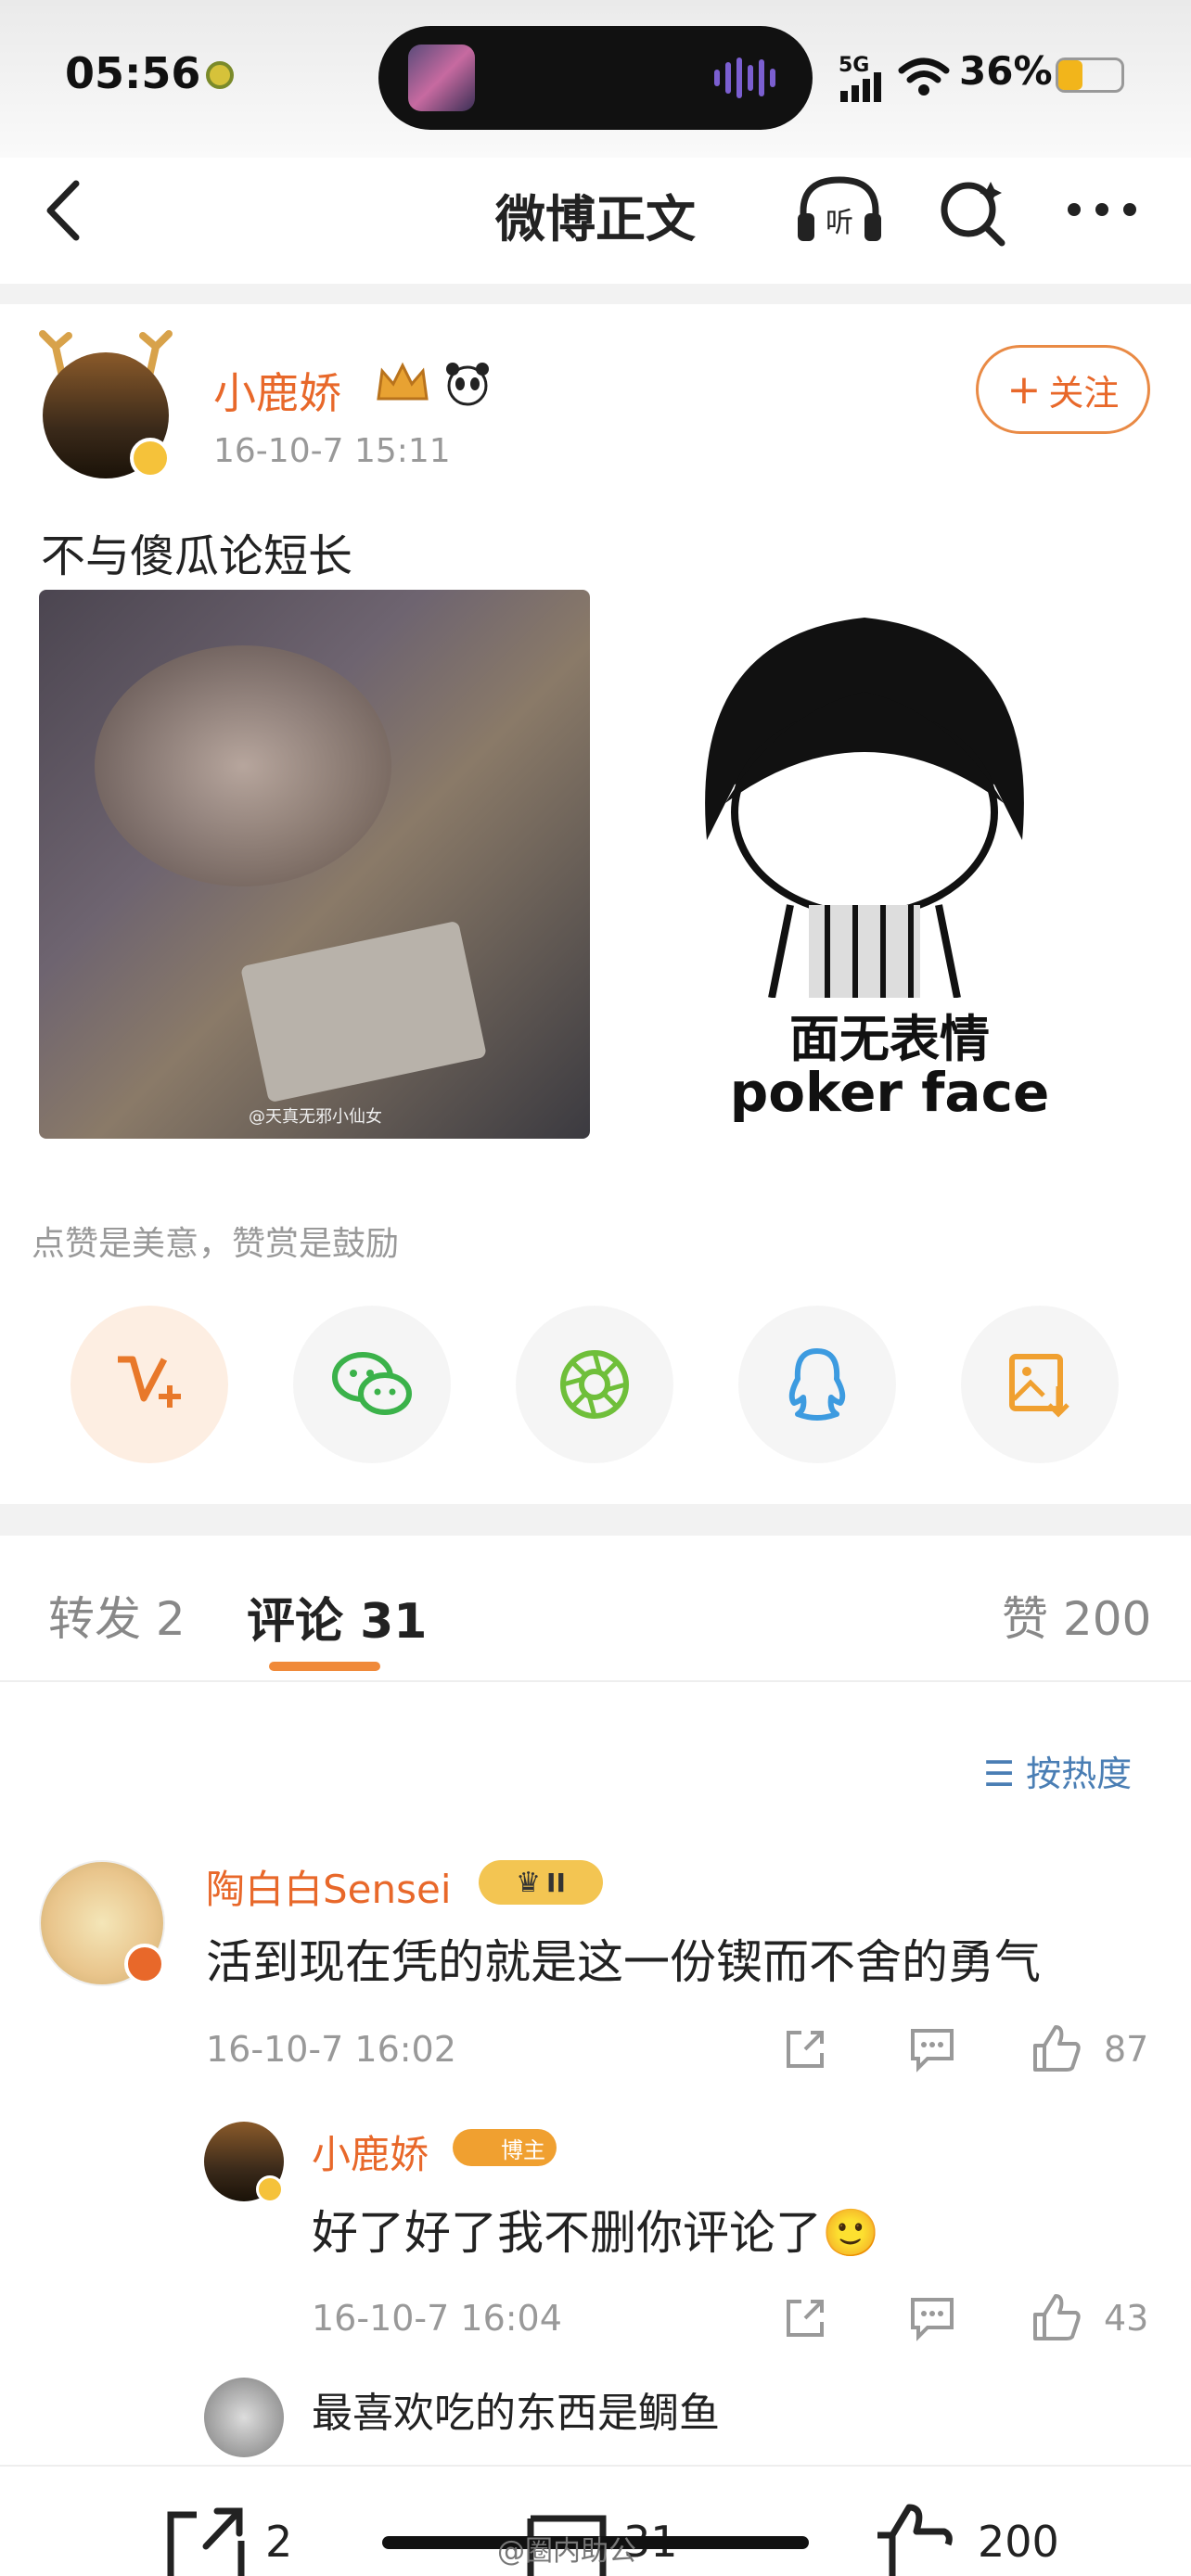 Image resolution: width=1191 pixels, height=2576 pixels. I want to click on photo-phone, so click(363, 1011).